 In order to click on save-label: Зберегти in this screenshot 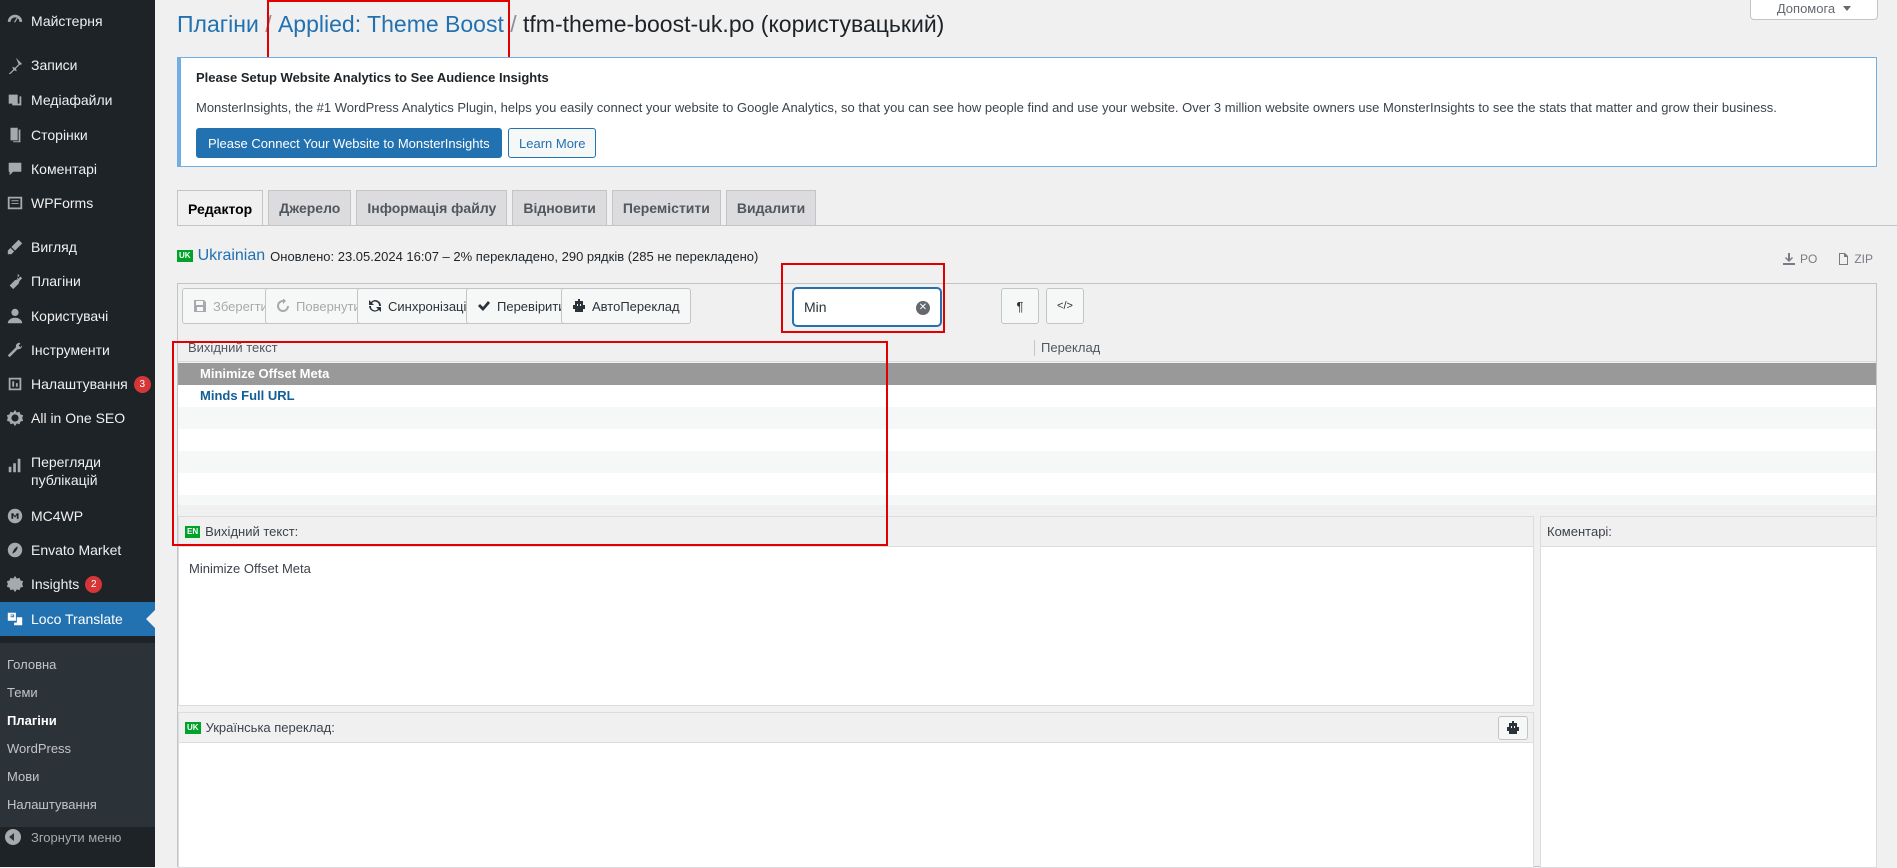, I will do `click(240, 306)`.